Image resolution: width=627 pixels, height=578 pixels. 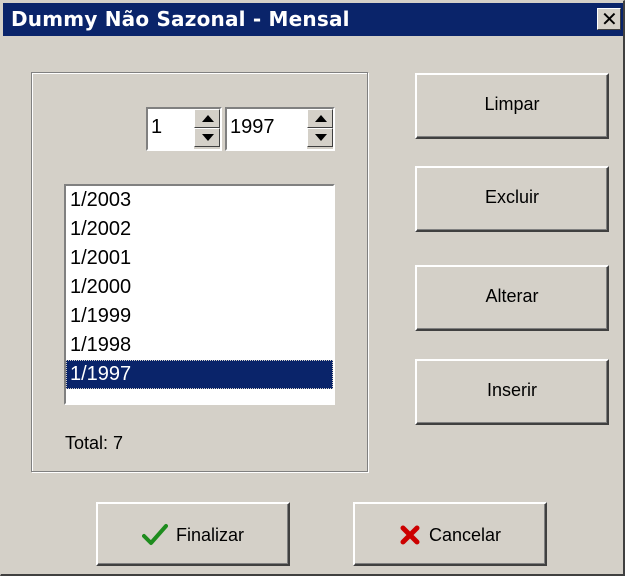 I want to click on finalizar-label: Finalizar, so click(x=210, y=535).